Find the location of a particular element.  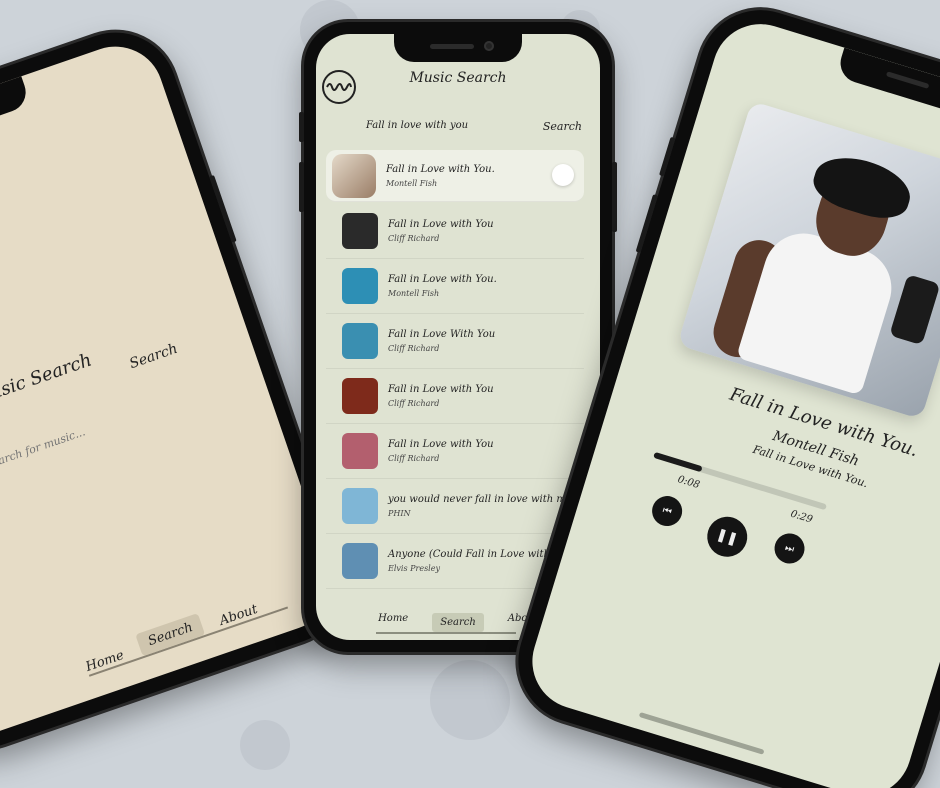

nav-underline is located at coordinates (446, 633).